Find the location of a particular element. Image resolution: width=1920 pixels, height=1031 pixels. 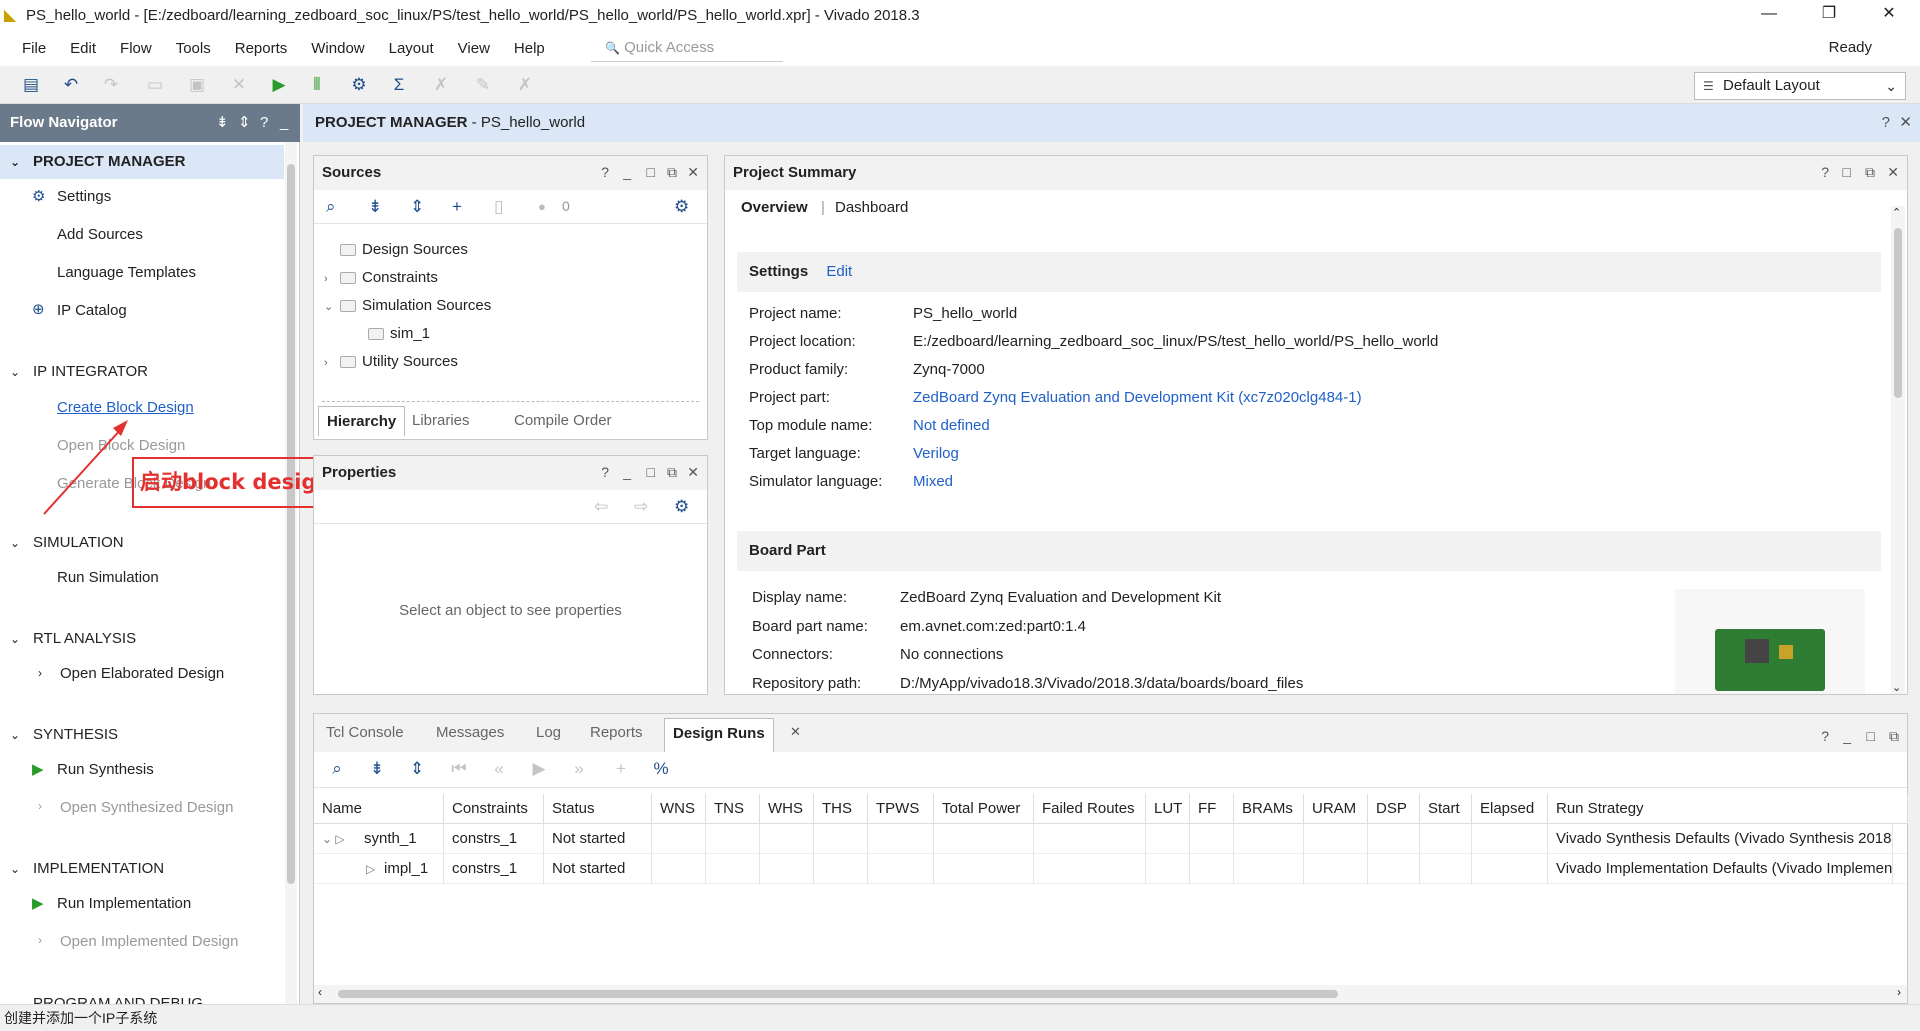

run-icon: ▶ is located at coordinates (279, 85).